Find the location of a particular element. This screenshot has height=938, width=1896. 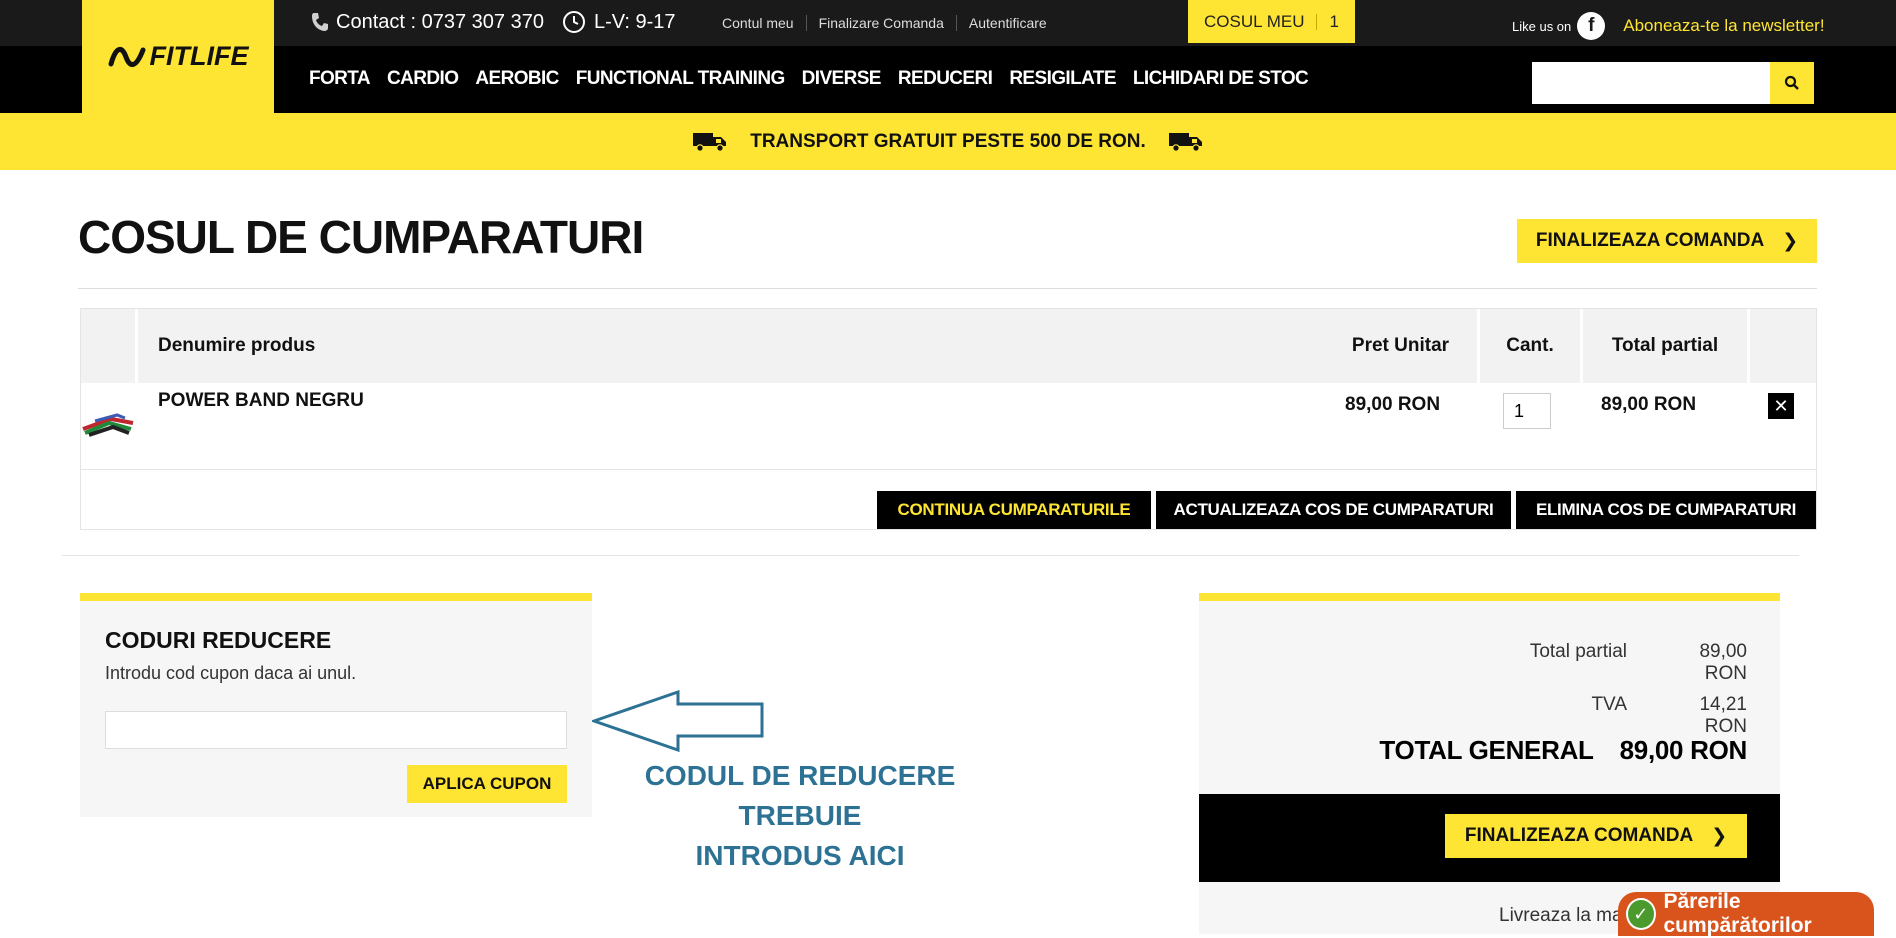

cart-separator is located at coordinates (1317, 21).